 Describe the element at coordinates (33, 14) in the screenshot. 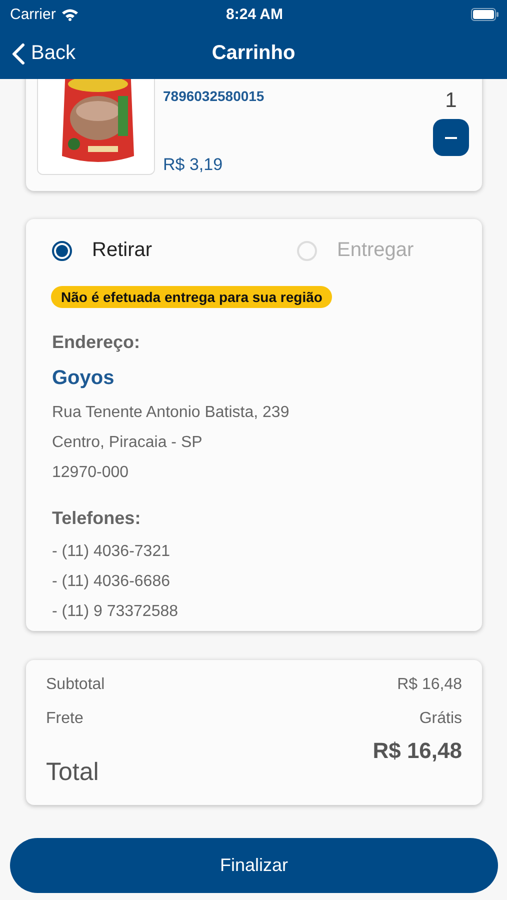

I see `carrier-label: Carrier` at that location.